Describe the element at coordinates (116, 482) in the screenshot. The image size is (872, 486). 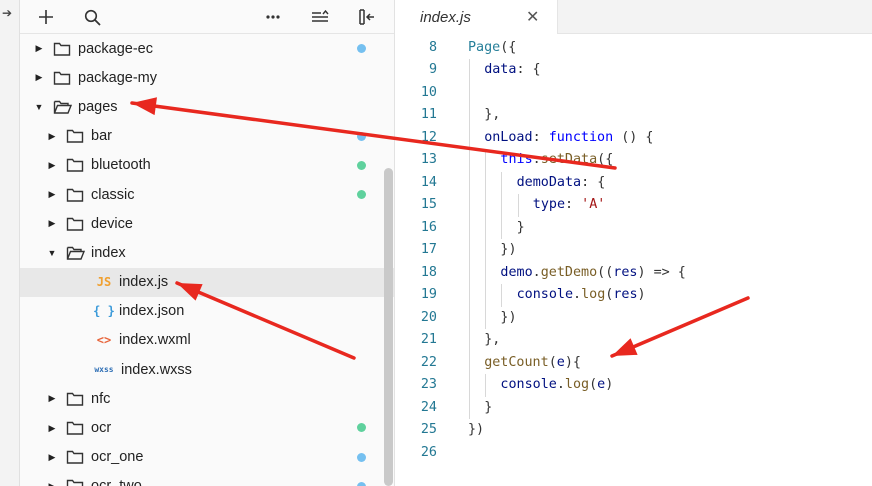
I see `tree-item-label: ocr_two` at that location.